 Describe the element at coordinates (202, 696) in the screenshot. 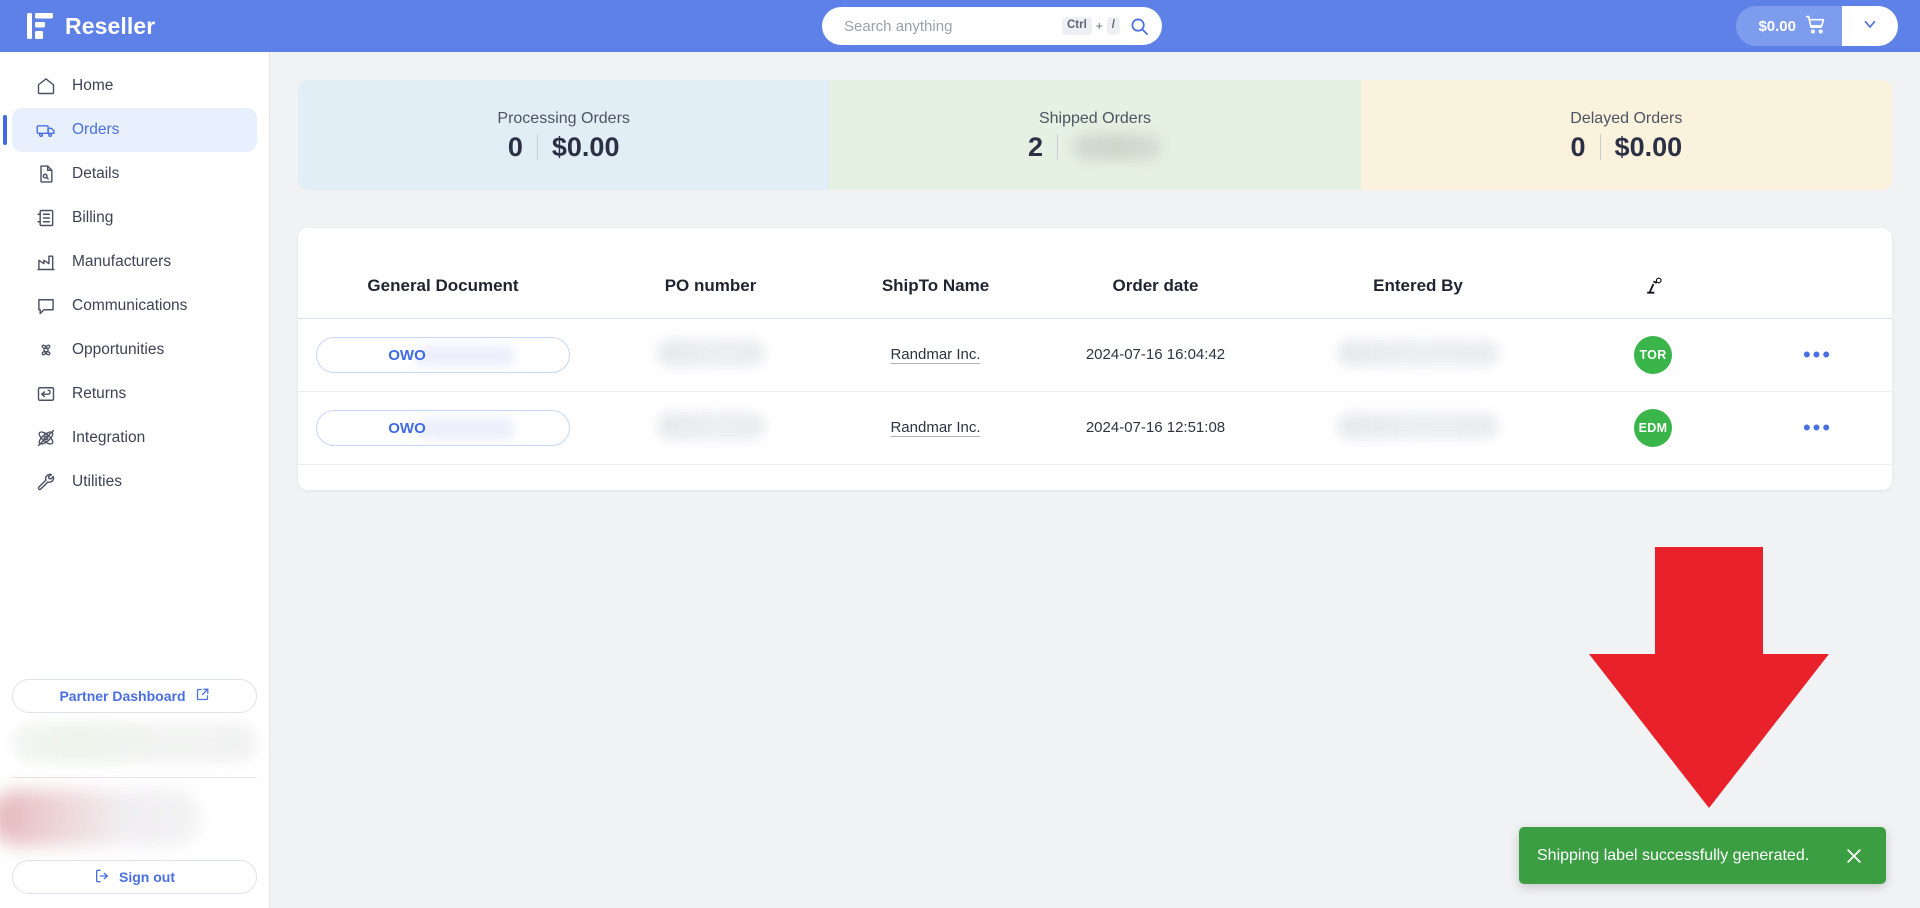

I see `external-link-icon` at that location.